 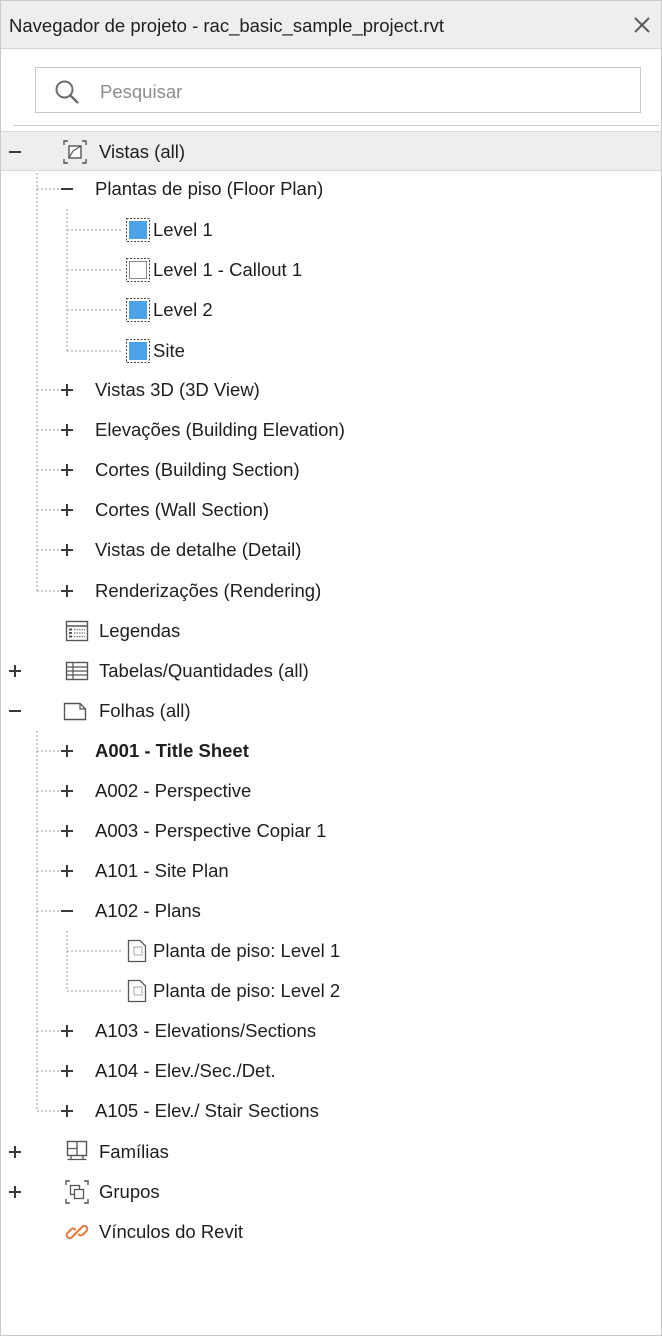 I want to click on groups-icon, so click(x=77, y=1192).